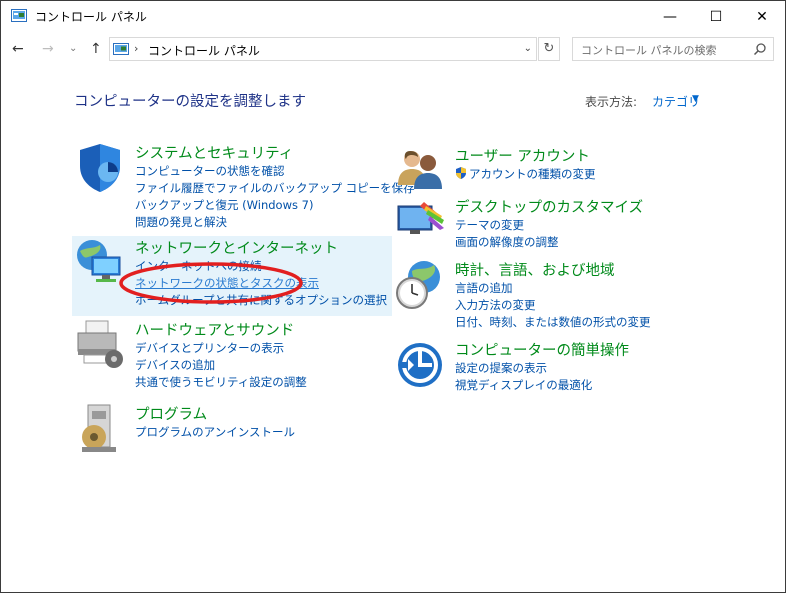 The image size is (786, 594). I want to click on link-homegroup-sharing: ホームグループと共有に関するオプションの選択, so click(261, 300).